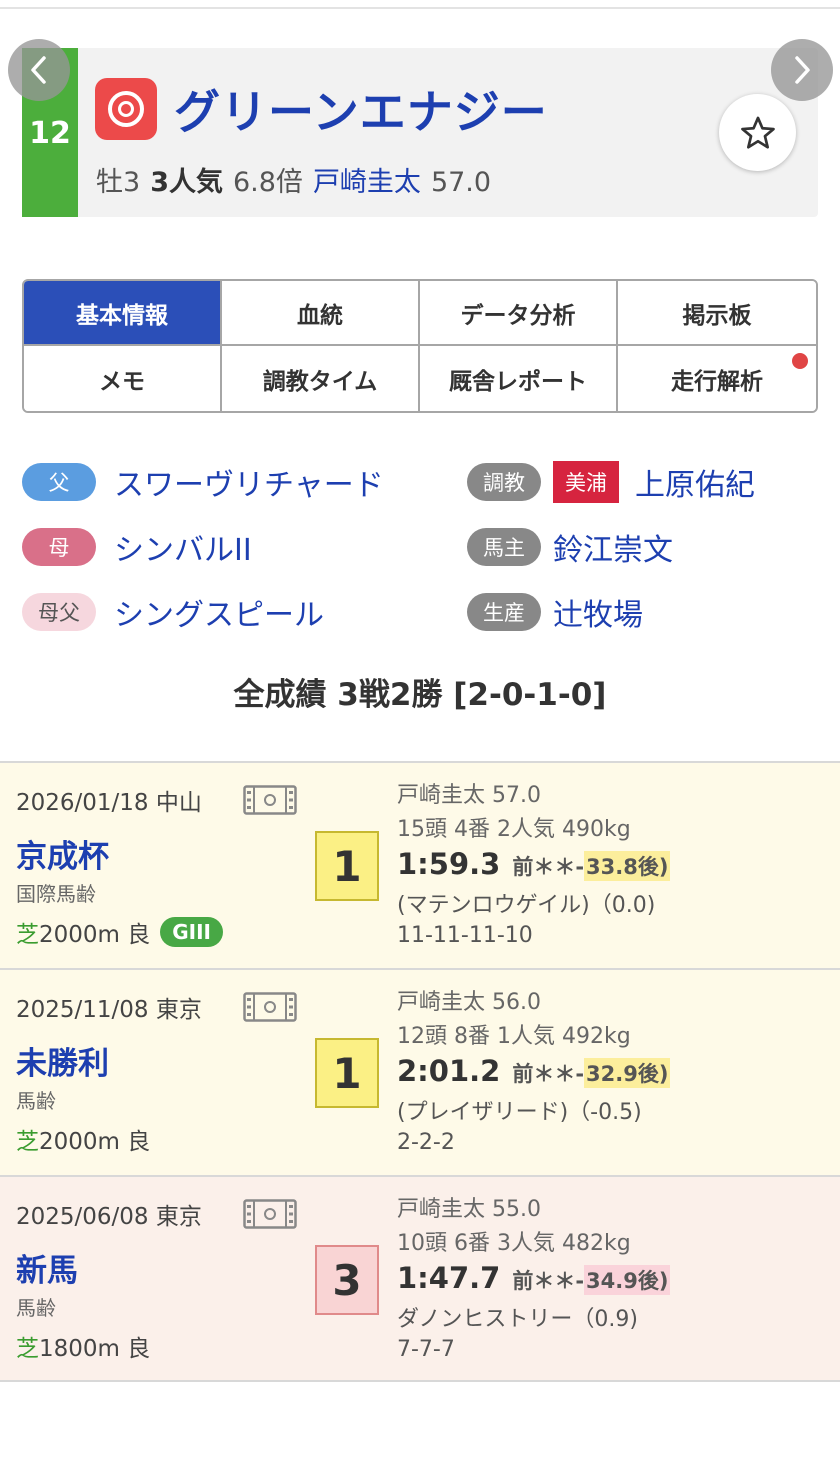 This screenshot has width=840, height=1462. I want to click on sire-link: スワーヴリチャード, so click(249, 482).